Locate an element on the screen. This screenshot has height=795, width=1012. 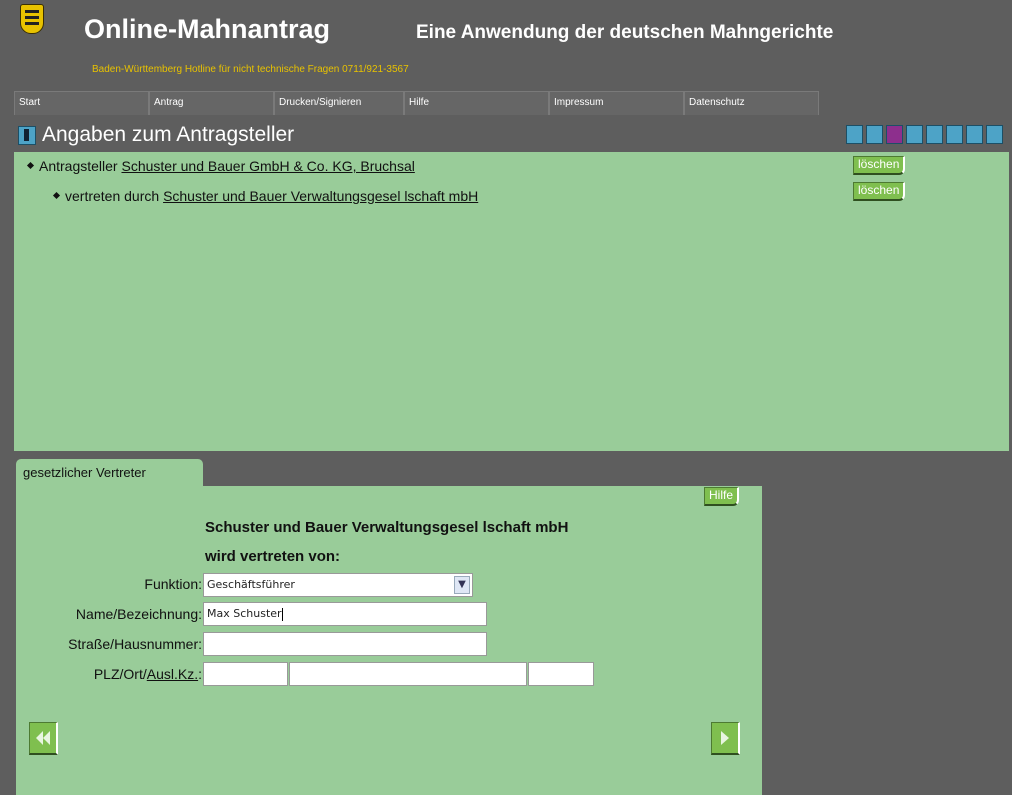
help-button: Hilfe is located at coordinates (722, 496).